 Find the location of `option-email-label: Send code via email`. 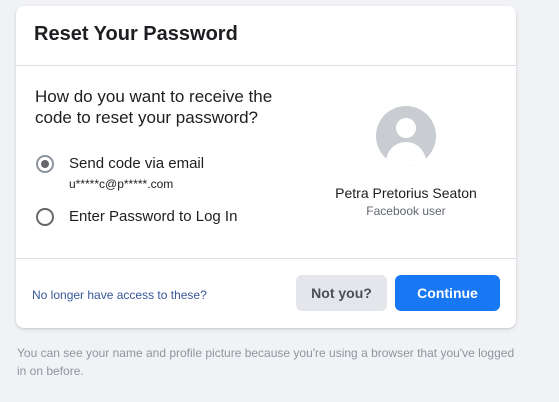

option-email-label: Send code via email is located at coordinates (137, 163).